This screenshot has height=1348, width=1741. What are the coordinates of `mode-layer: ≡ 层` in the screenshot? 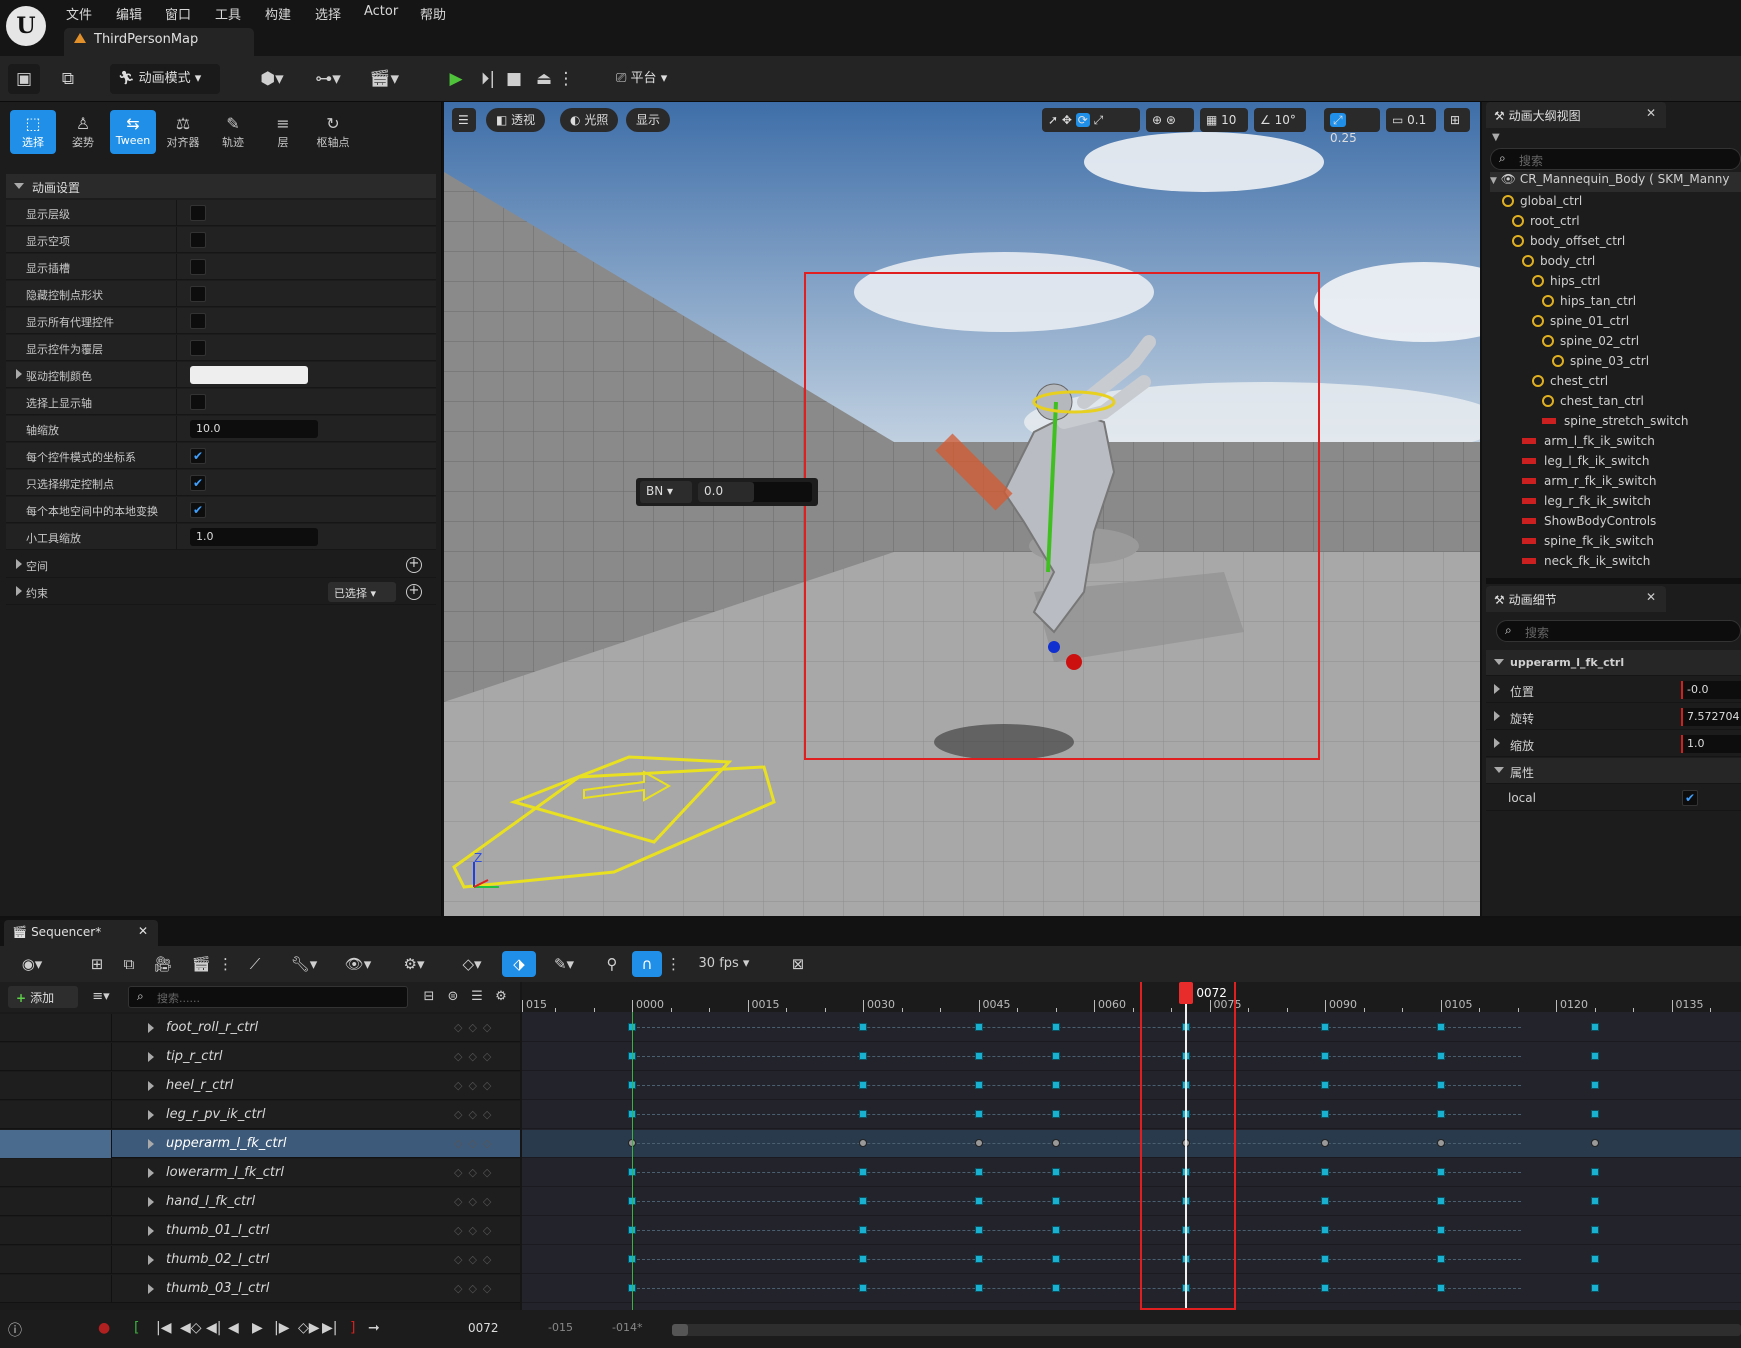 It's located at (283, 132).